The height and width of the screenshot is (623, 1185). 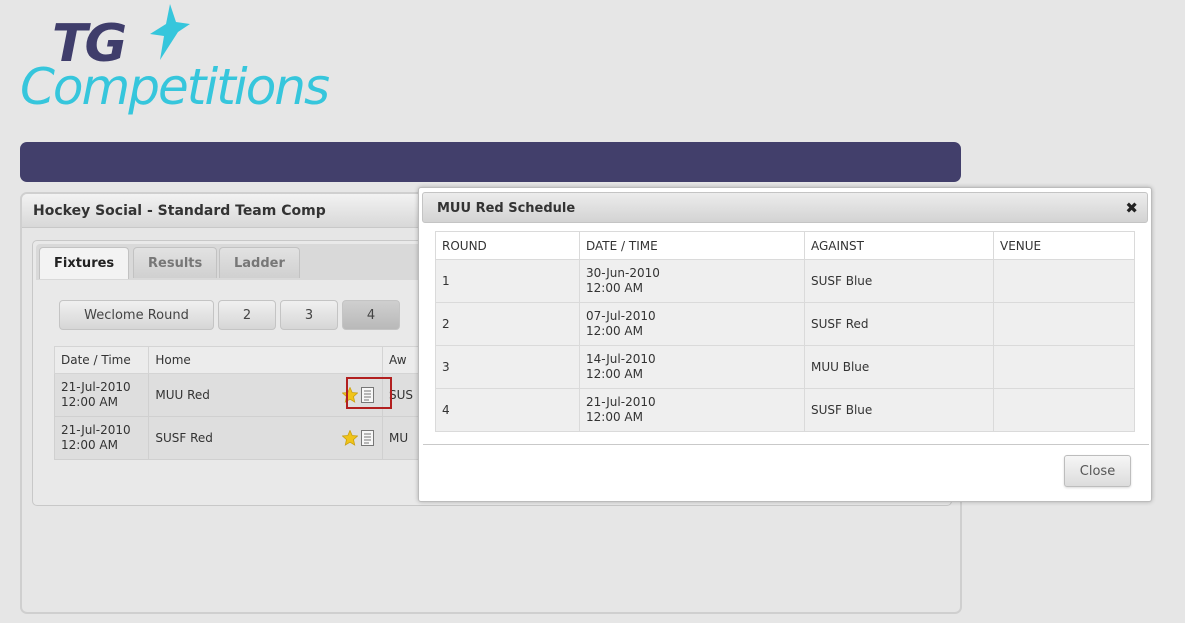 What do you see at coordinates (507, 410) in the screenshot?
I see `schedule-round: 4` at bounding box center [507, 410].